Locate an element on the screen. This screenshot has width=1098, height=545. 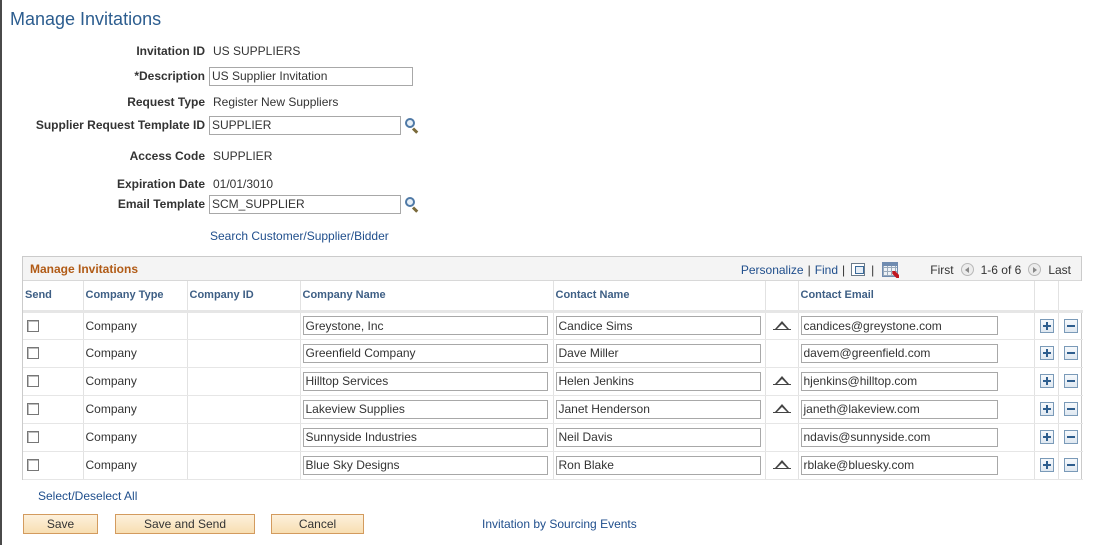
contact-email-input: rblake@bluesky.com is located at coordinates (899, 465).